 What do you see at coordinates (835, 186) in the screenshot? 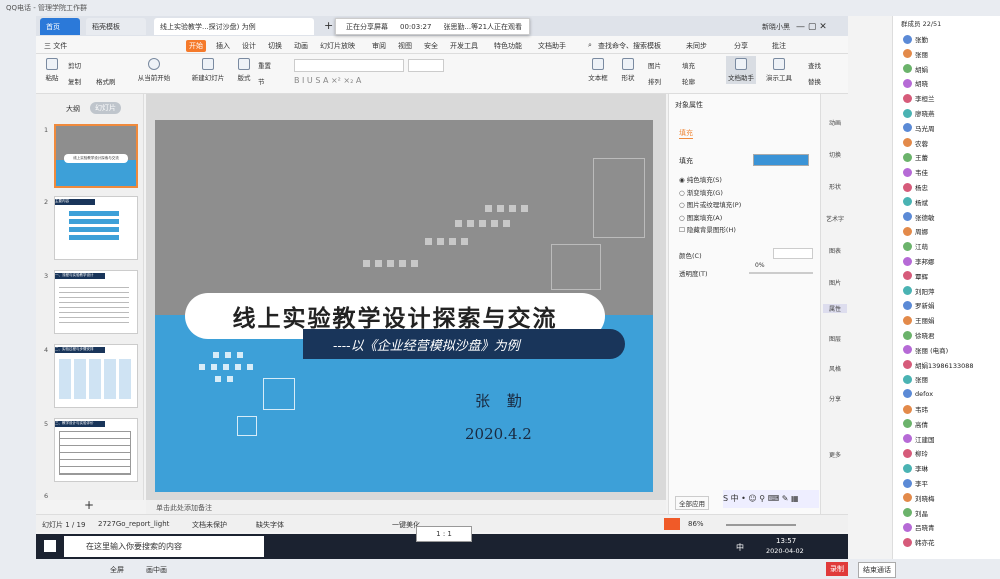
I see `tool-shape: 形状` at bounding box center [835, 186].